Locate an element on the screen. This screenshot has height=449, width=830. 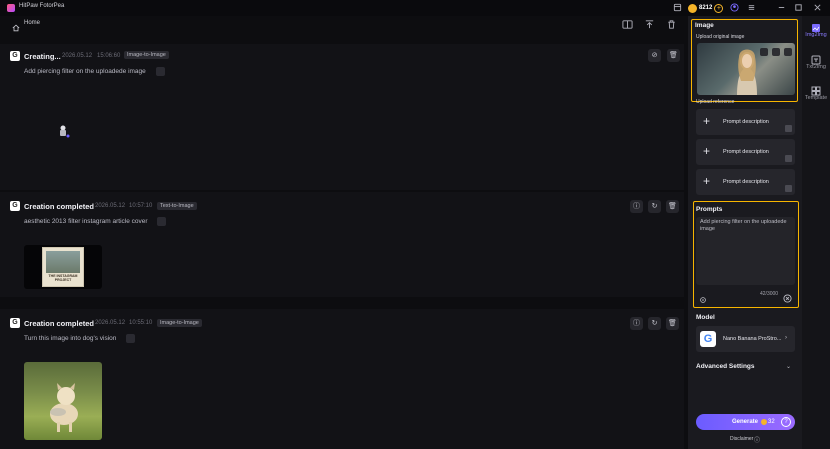
upload-reference-label: Upload reference is located at coordinates (715, 102).